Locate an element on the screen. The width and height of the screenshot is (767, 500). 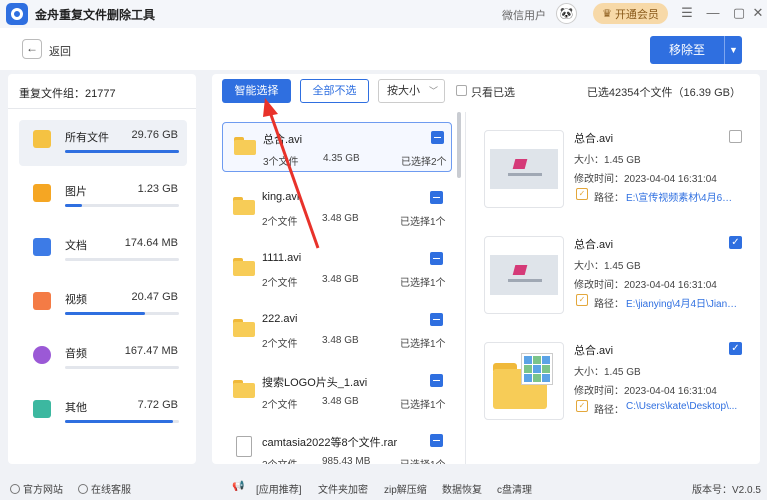
file-name: king.avi is located at coordinates (281, 197).